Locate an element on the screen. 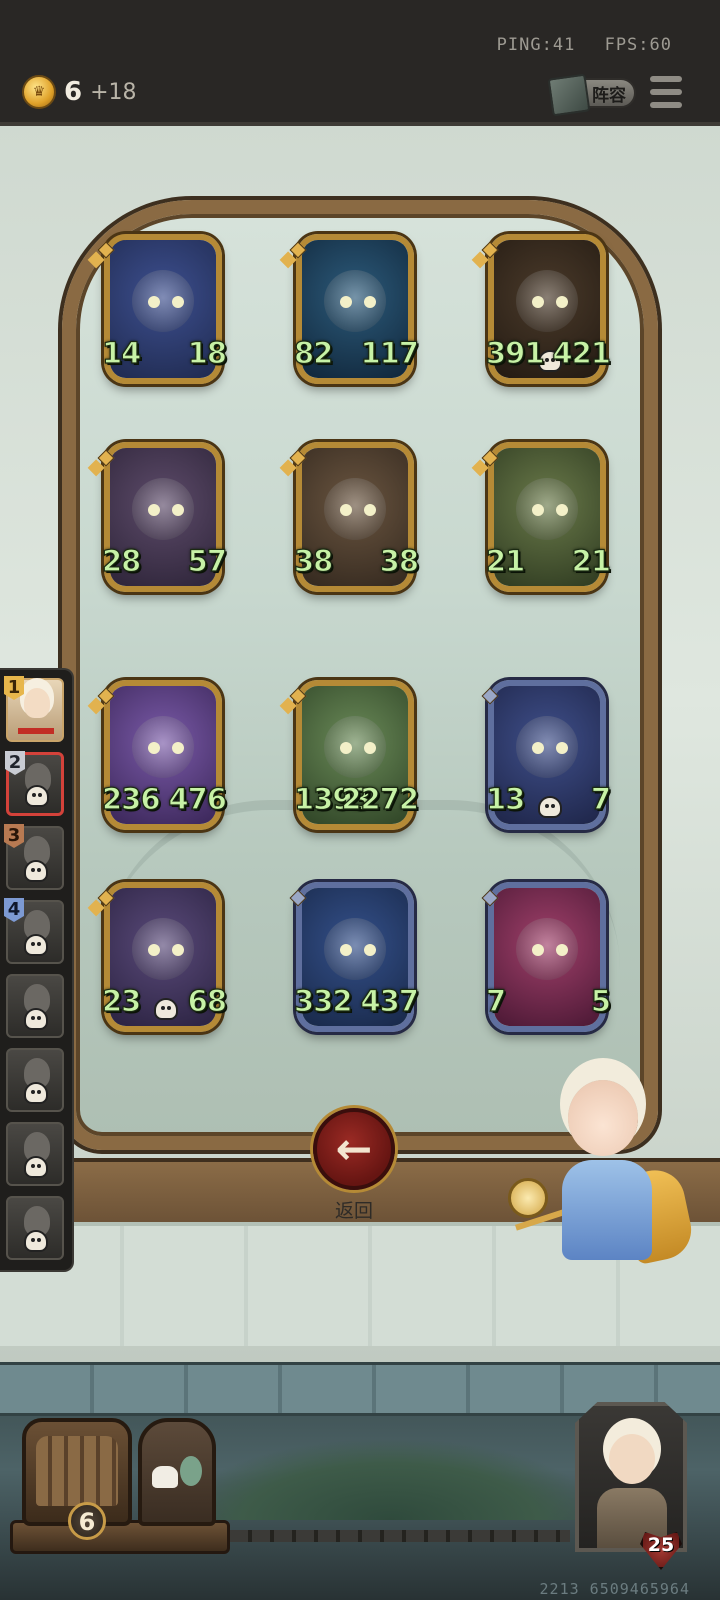 The height and width of the screenshot is (1600, 720). opponent-avatar is located at coordinates (37, 703).